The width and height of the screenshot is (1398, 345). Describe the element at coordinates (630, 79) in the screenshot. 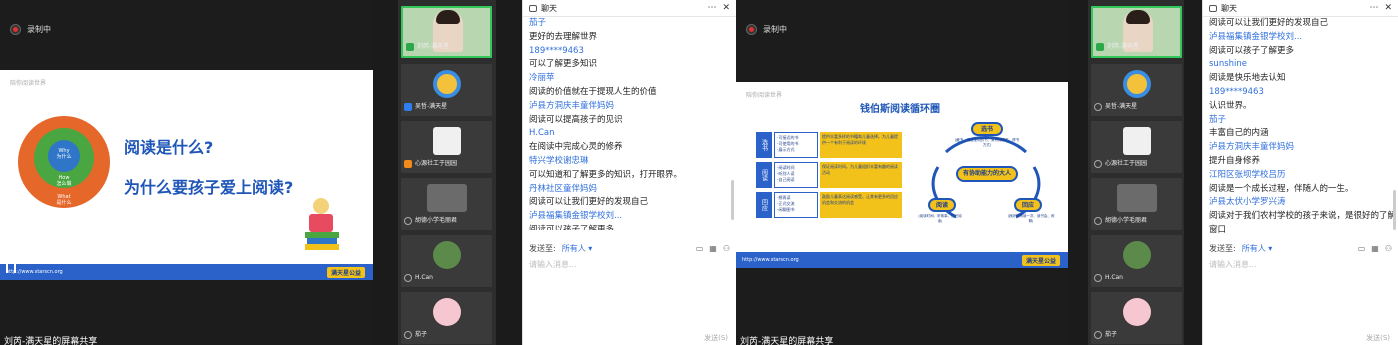

I see `chat-sender: 冷丽苹` at that location.